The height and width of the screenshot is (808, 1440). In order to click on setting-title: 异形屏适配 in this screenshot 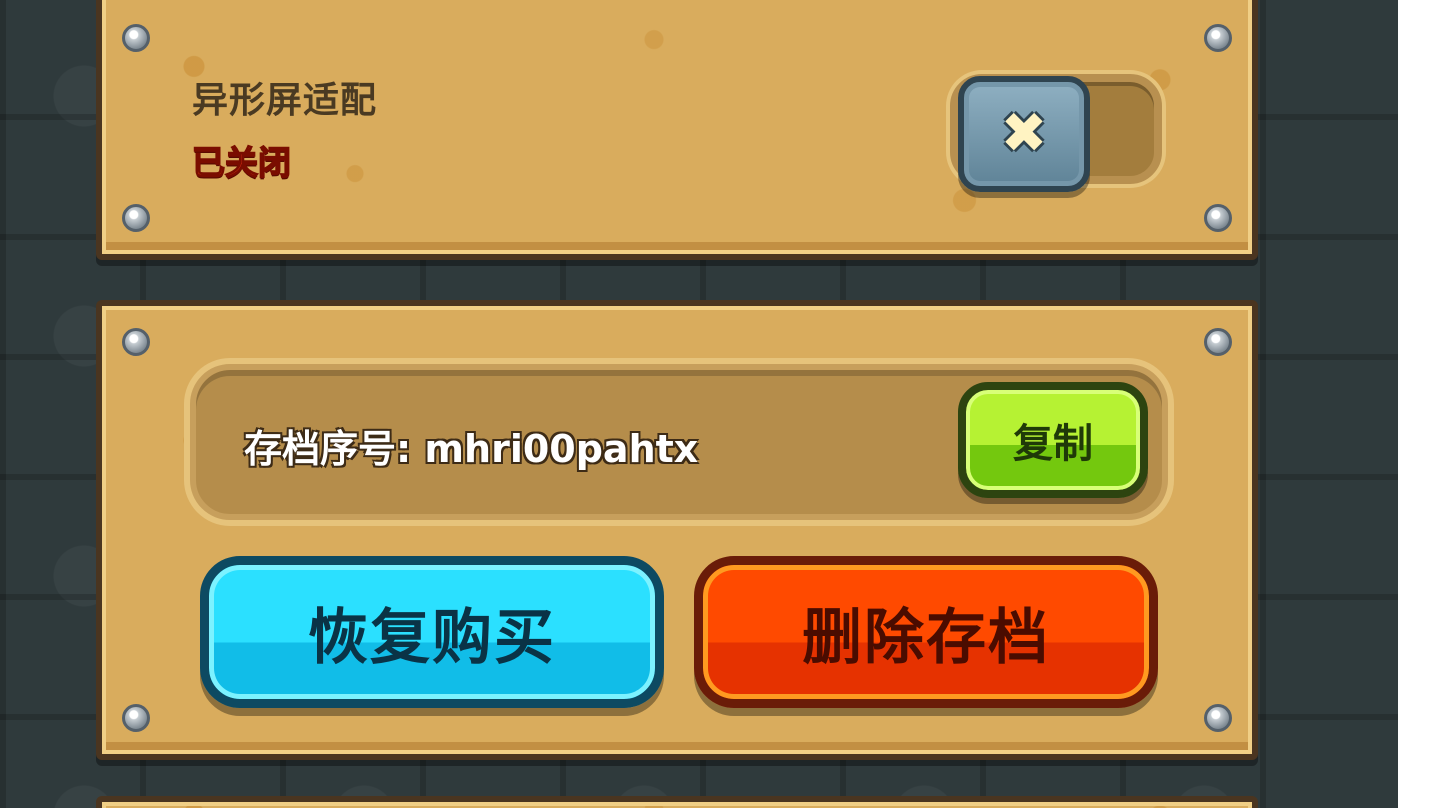, I will do `click(285, 100)`.